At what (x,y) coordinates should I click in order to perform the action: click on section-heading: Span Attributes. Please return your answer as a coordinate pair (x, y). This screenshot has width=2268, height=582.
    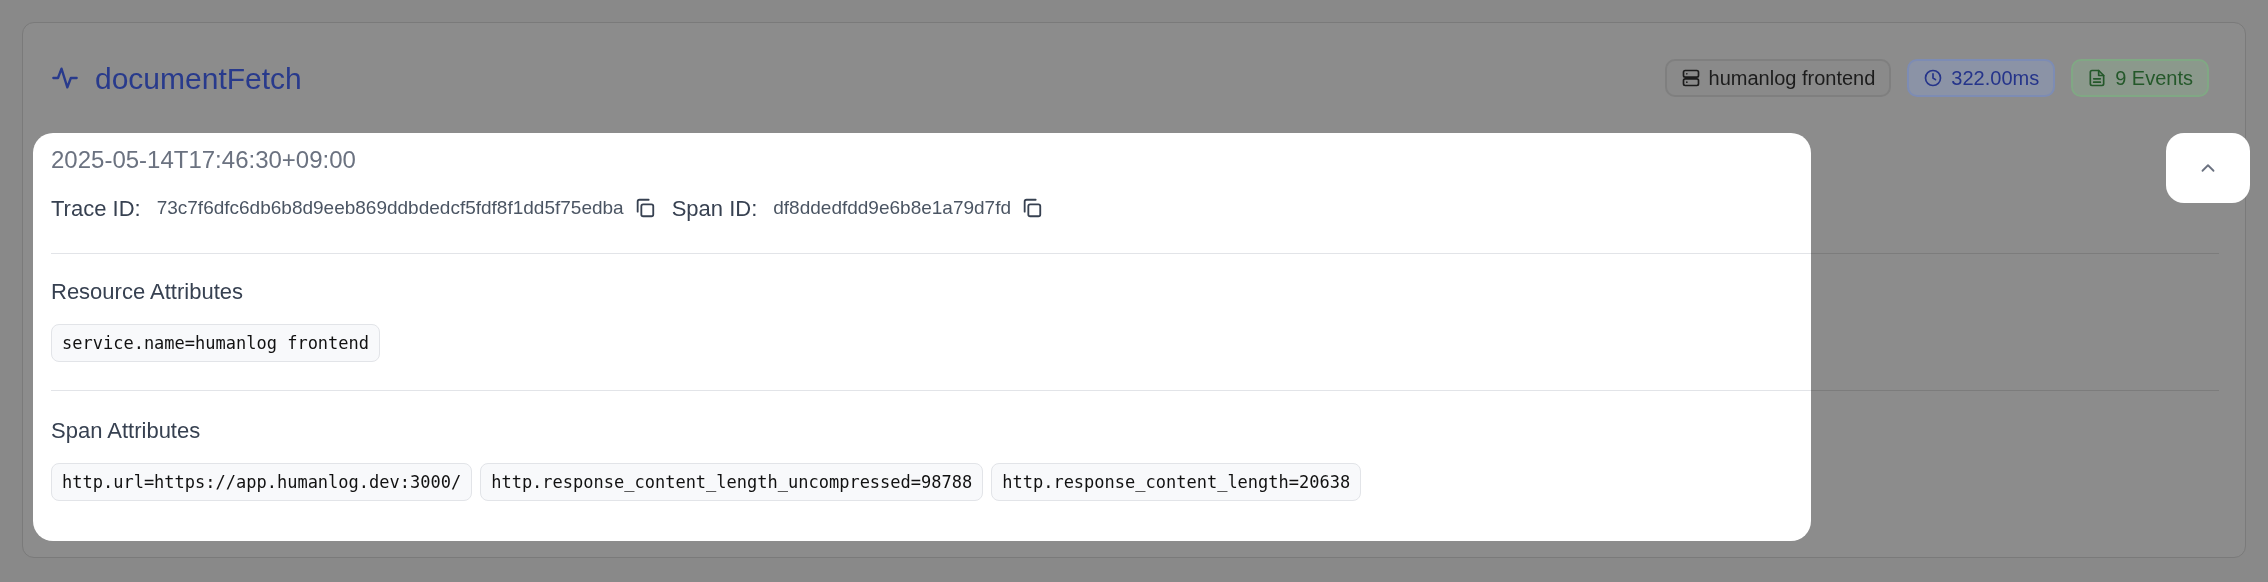
    Looking at the image, I should click on (126, 431).